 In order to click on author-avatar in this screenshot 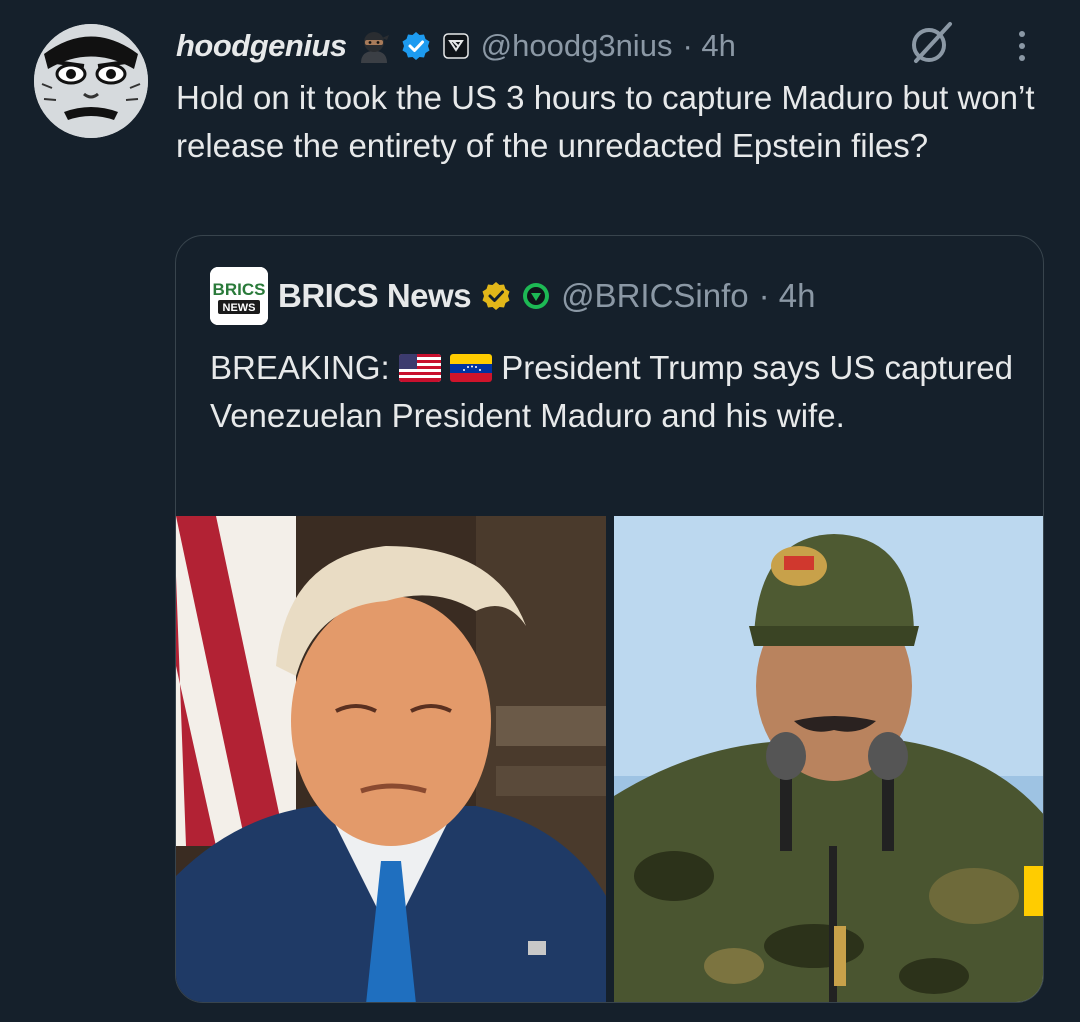, I will do `click(91, 81)`.